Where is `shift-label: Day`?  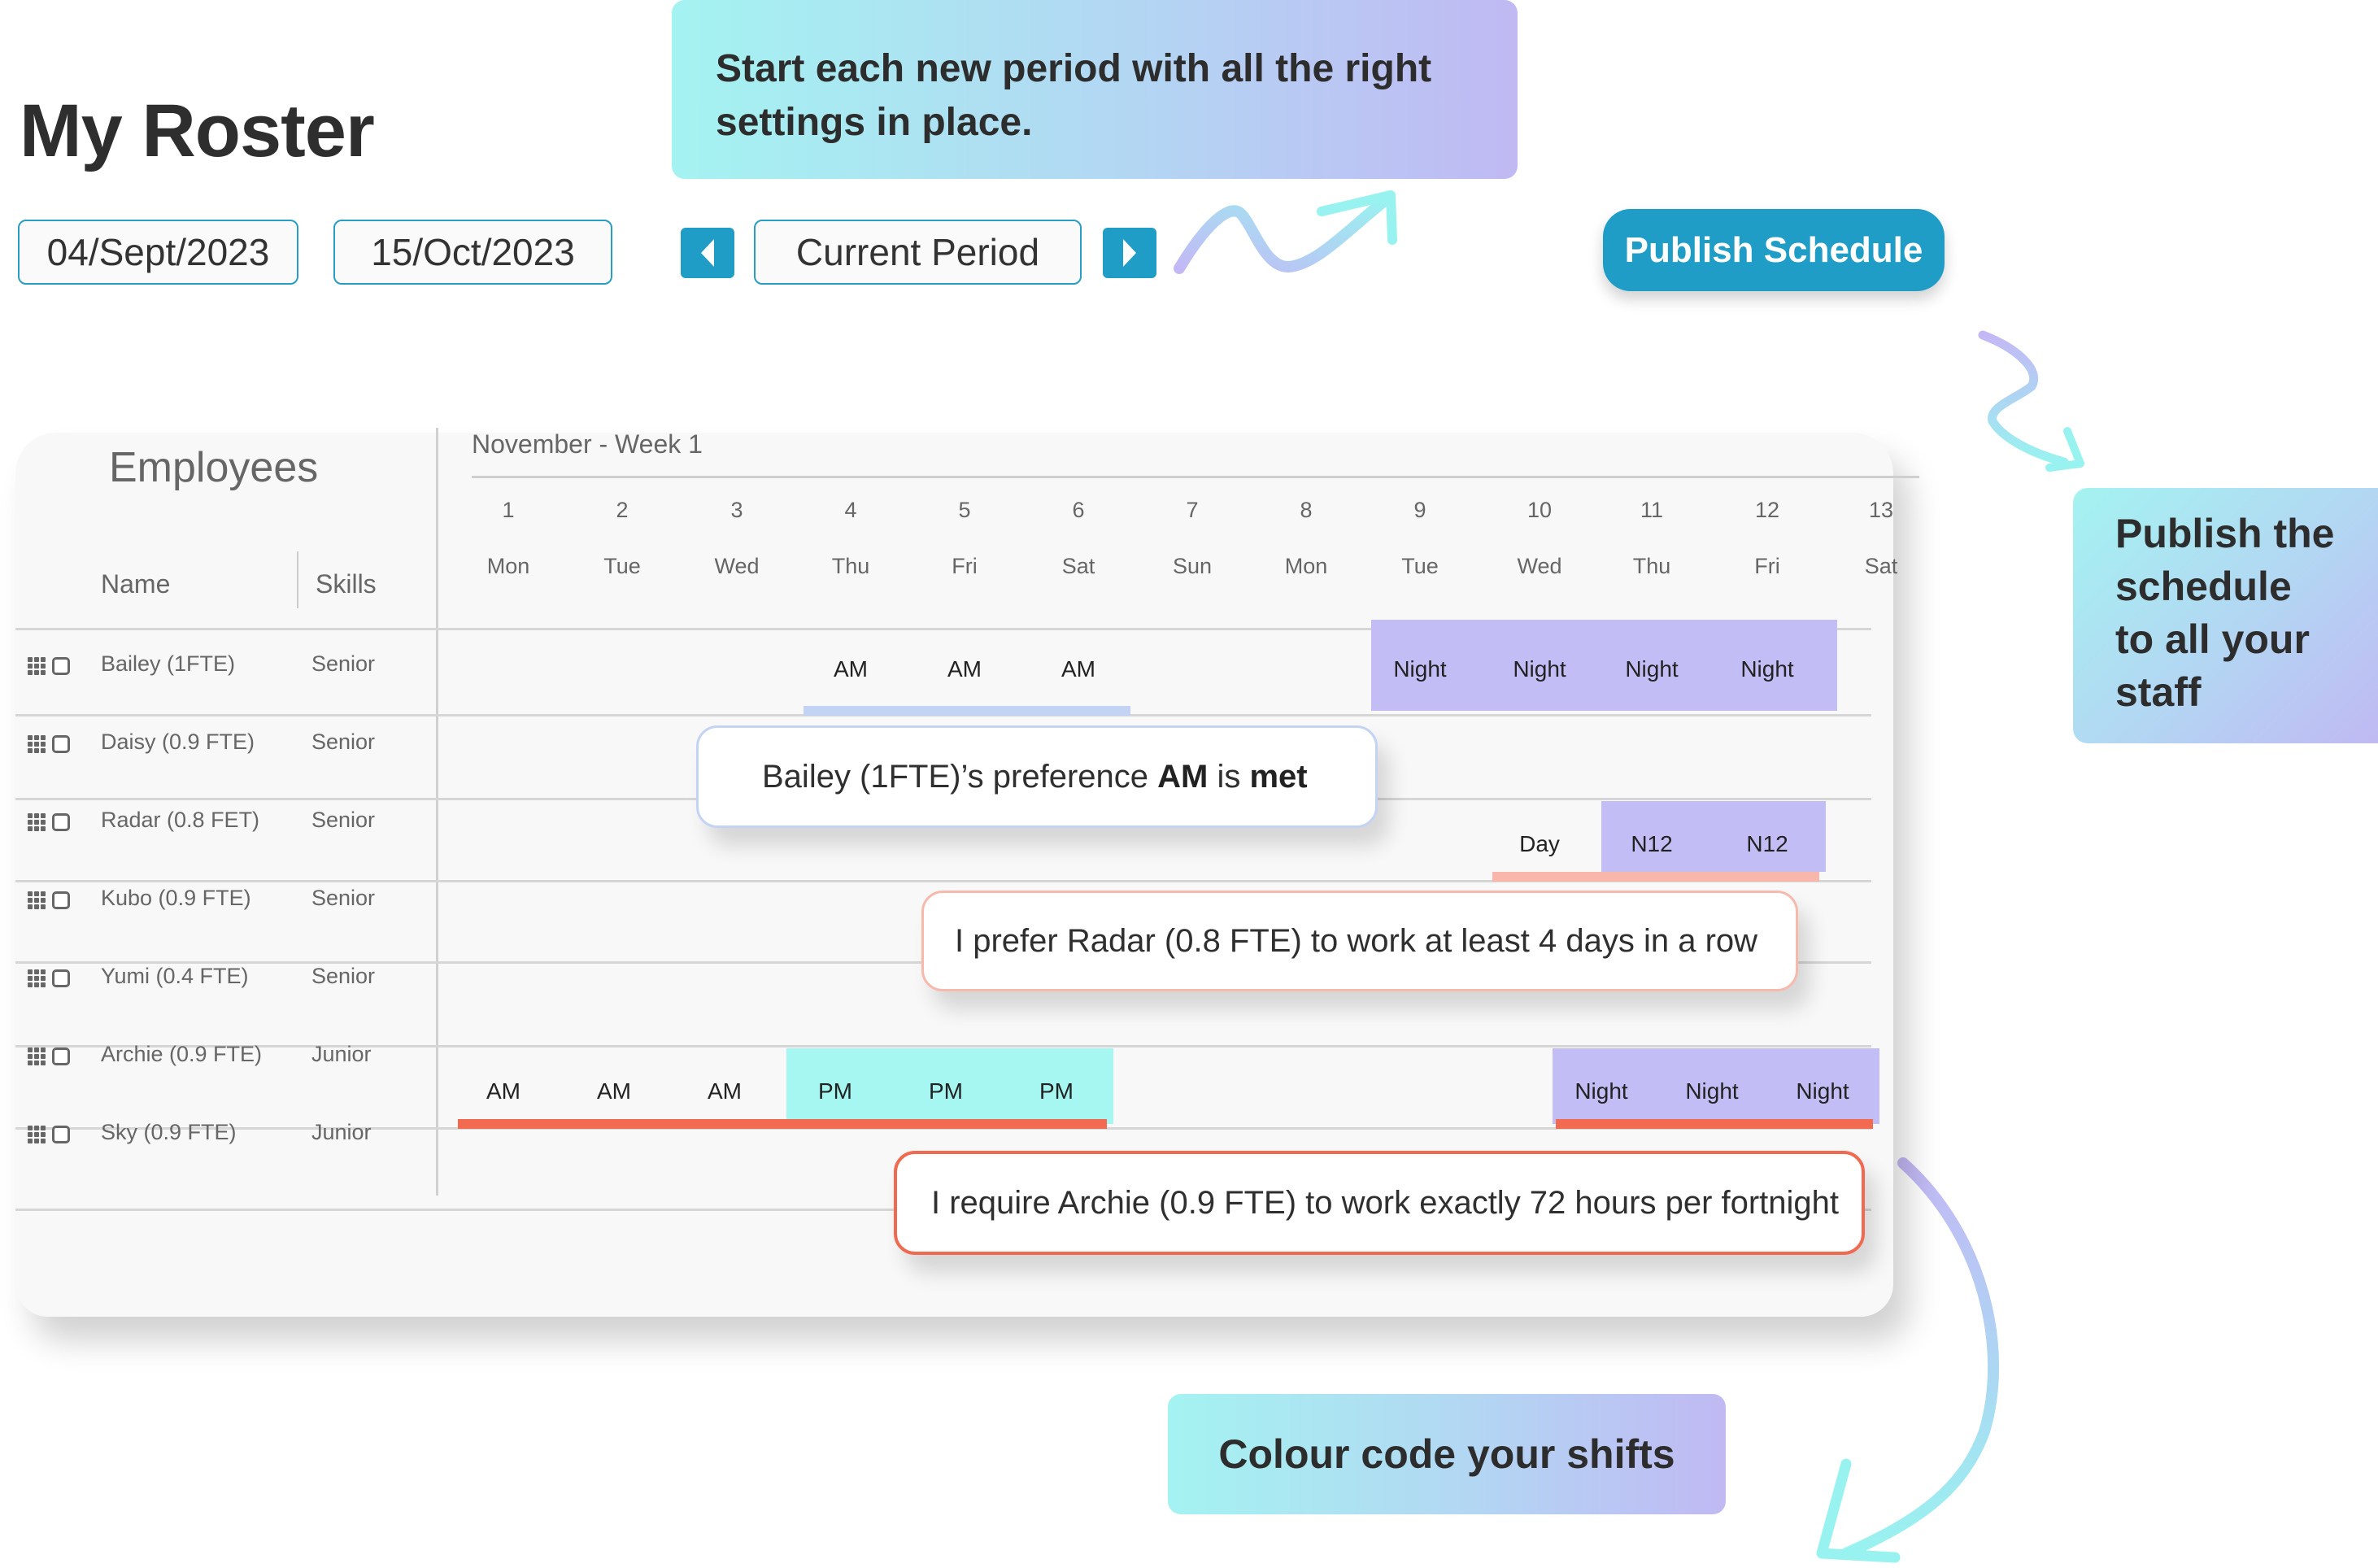
shift-label: Day is located at coordinates (1539, 844).